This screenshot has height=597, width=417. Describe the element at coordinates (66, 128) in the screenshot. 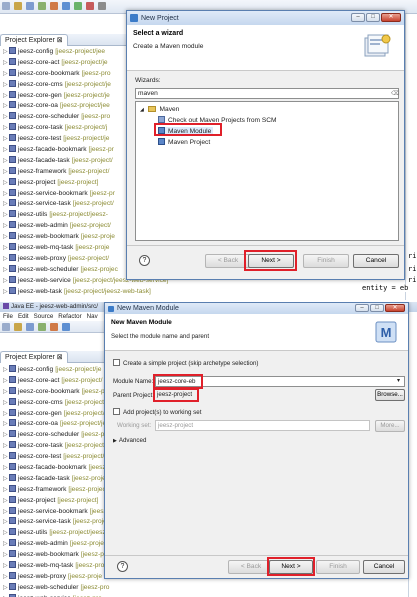

I see `project-row: ▷ jeesz-core-task [jeesz-project/j` at that location.